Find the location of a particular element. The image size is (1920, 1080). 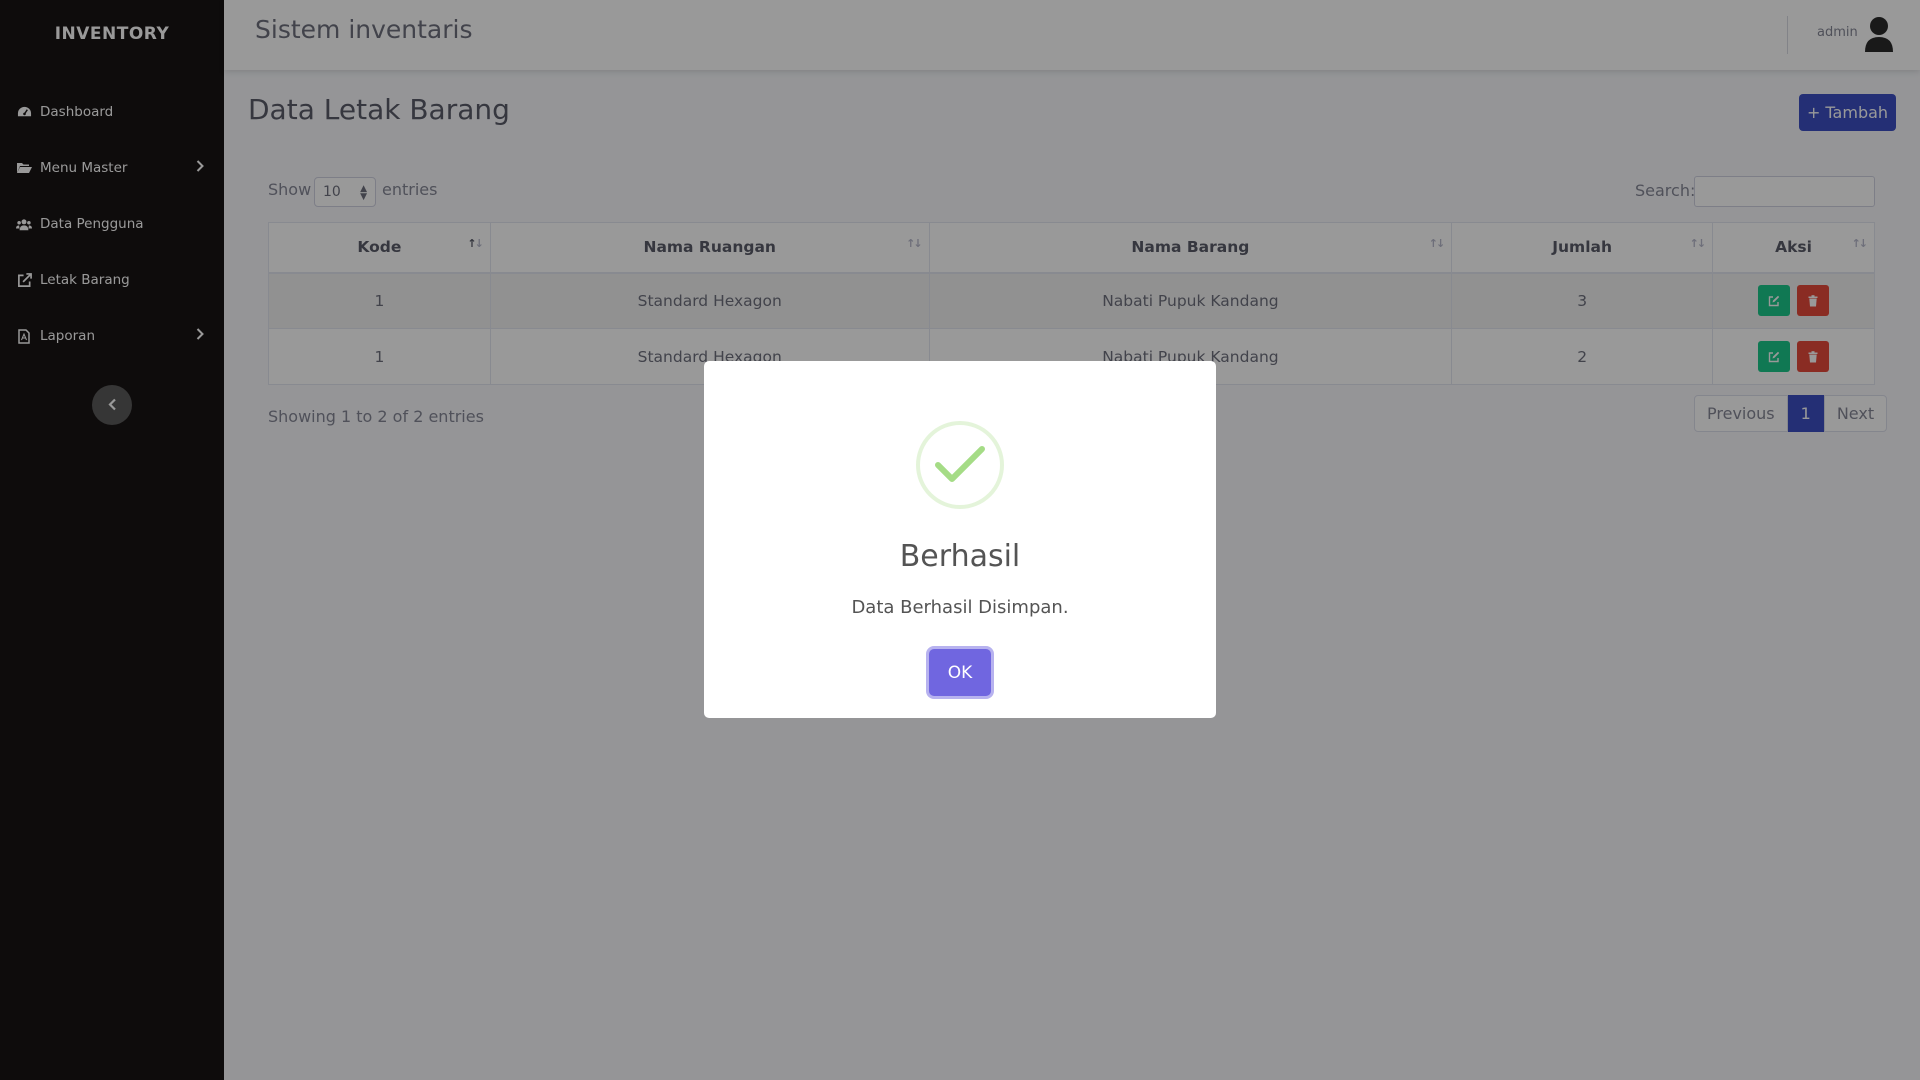

ok-button: OK is located at coordinates (960, 672).